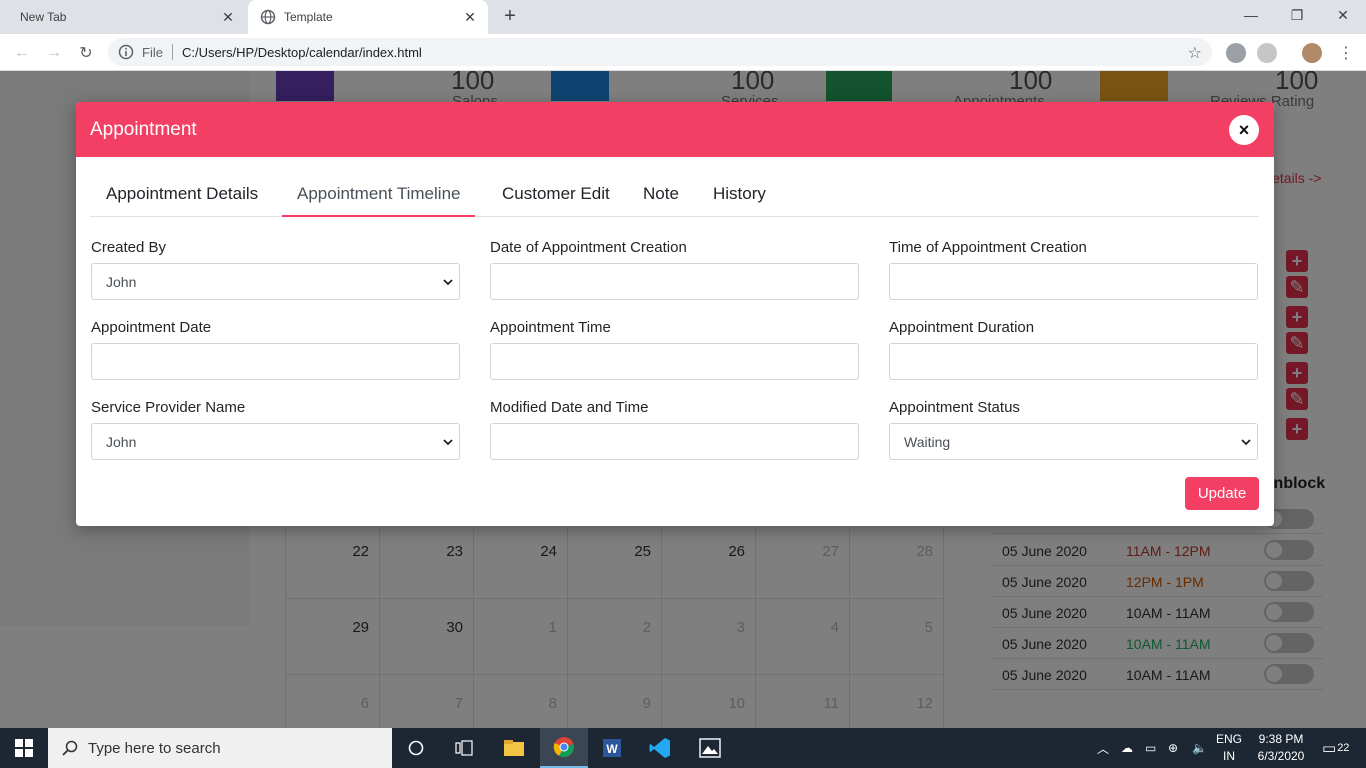  I want to click on volume-icon: 🔈, so click(1199, 748).